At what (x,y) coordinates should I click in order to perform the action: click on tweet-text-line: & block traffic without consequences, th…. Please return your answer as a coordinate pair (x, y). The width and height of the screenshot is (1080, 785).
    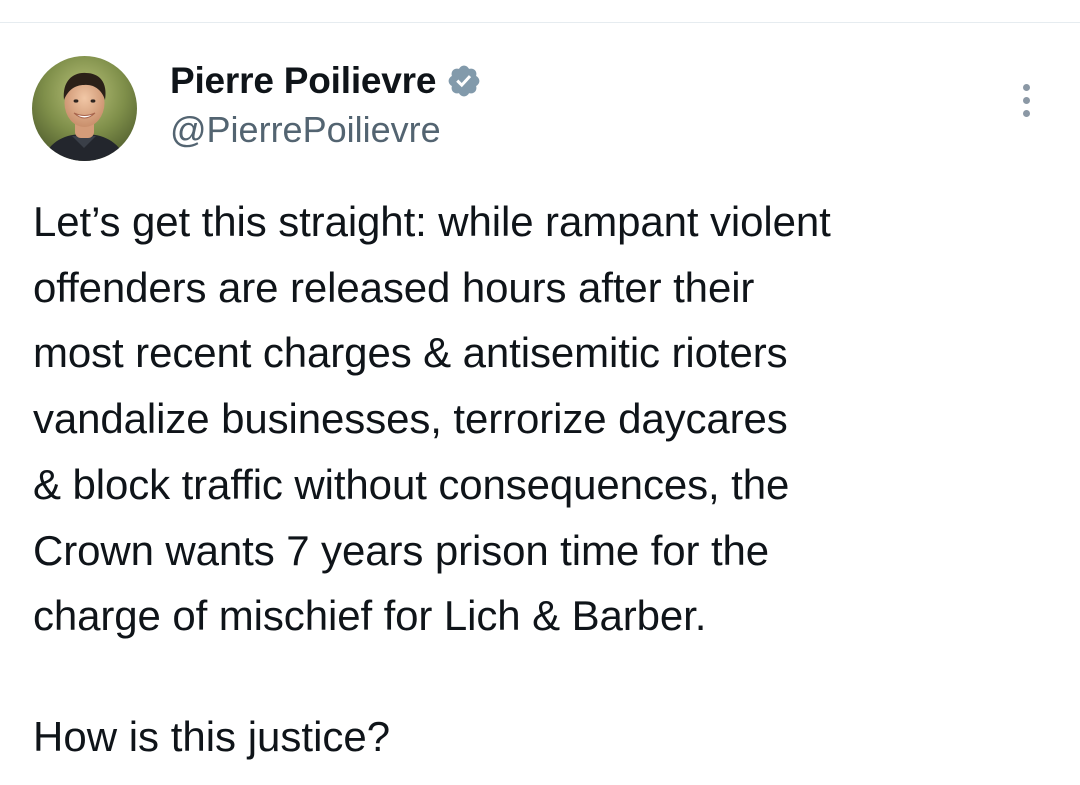
    Looking at the image, I should click on (411, 484).